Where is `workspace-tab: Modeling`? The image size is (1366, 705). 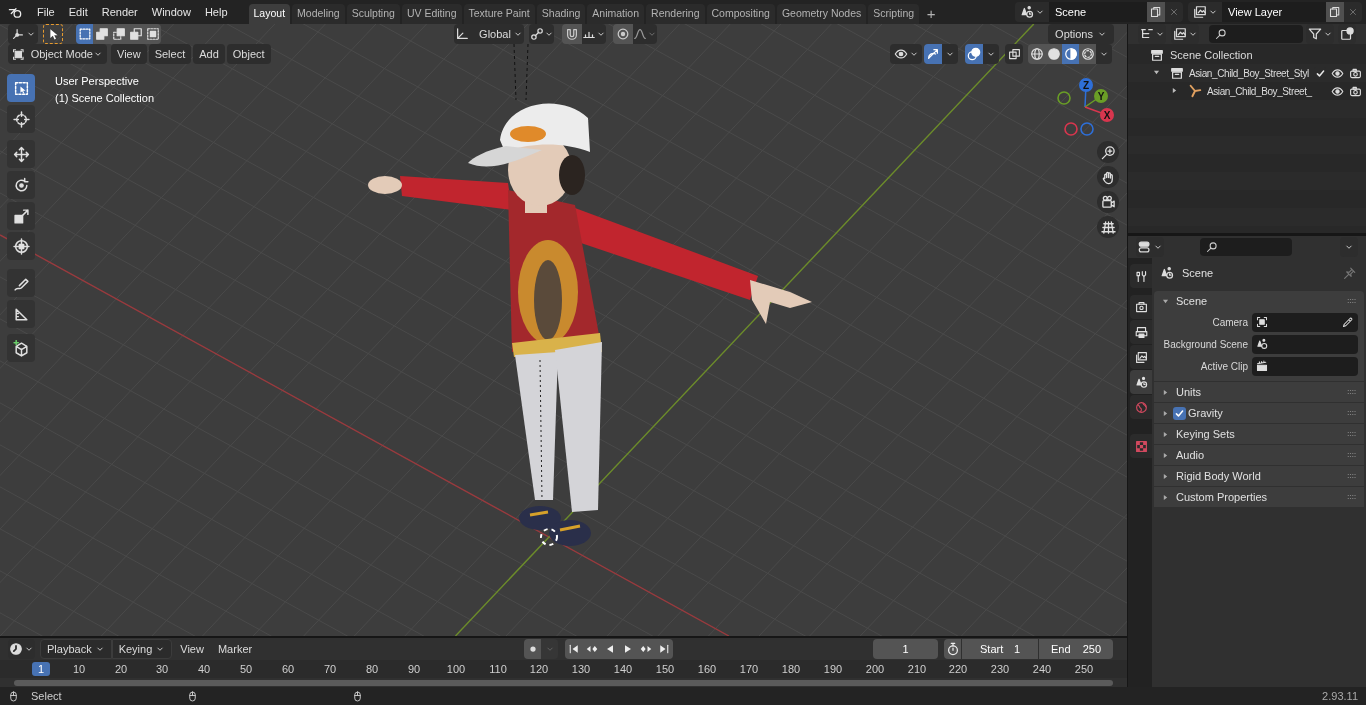 workspace-tab: Modeling is located at coordinates (318, 14).